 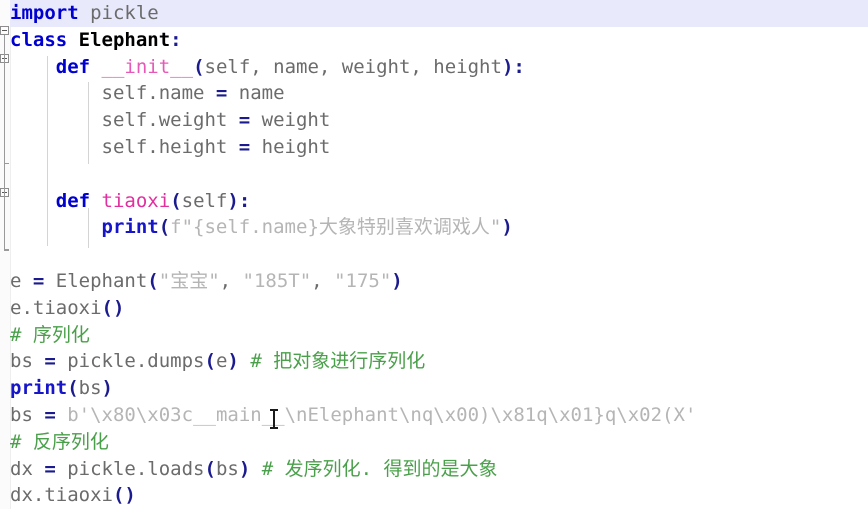 What do you see at coordinates (290, 120) in the screenshot?
I see `code-token: weight` at bounding box center [290, 120].